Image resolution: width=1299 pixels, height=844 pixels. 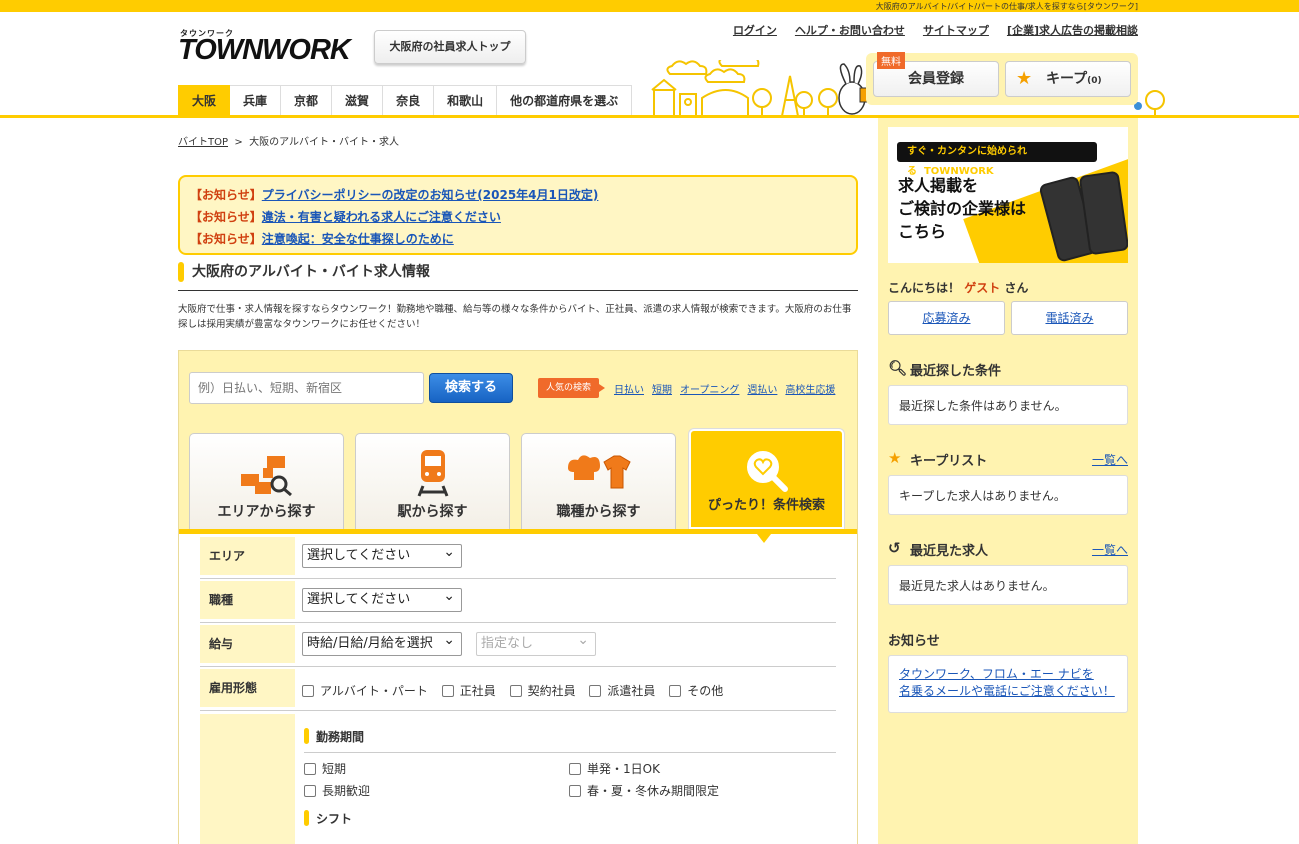 I want to click on recently-viewed-box: 最近見た求人はありません。, so click(x=1008, y=585).